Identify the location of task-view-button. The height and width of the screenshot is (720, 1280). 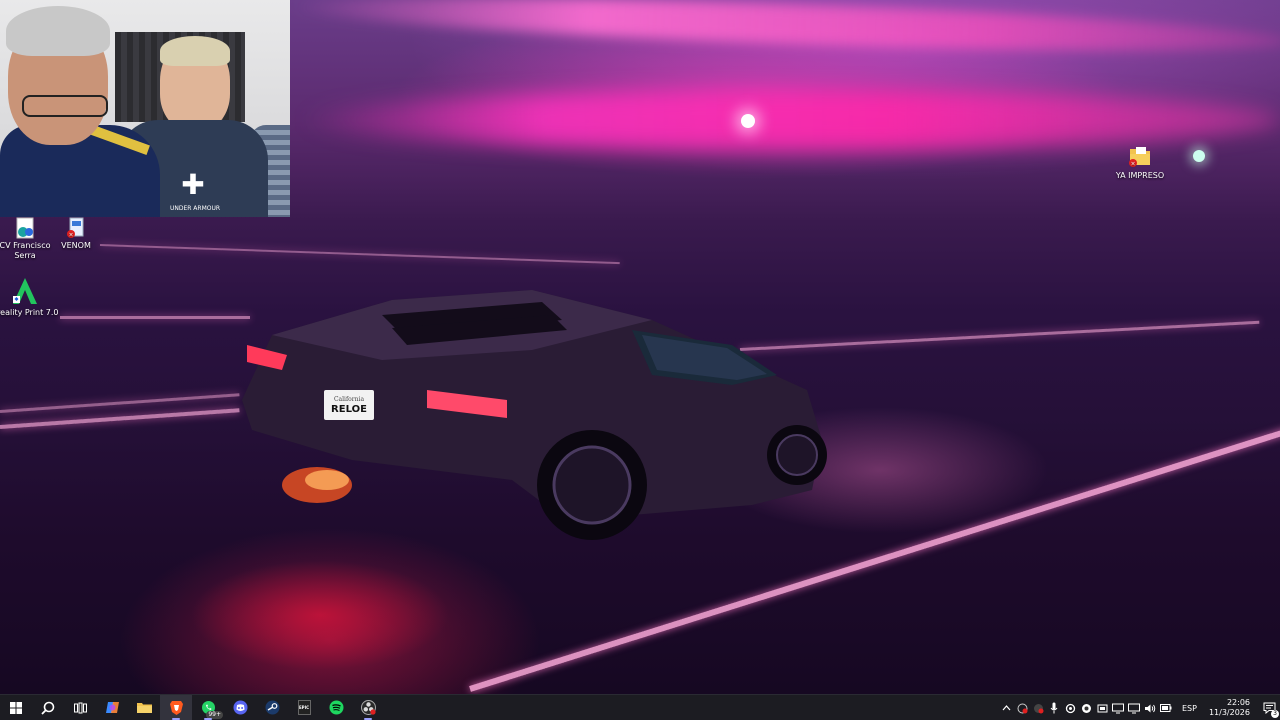
(80, 707).